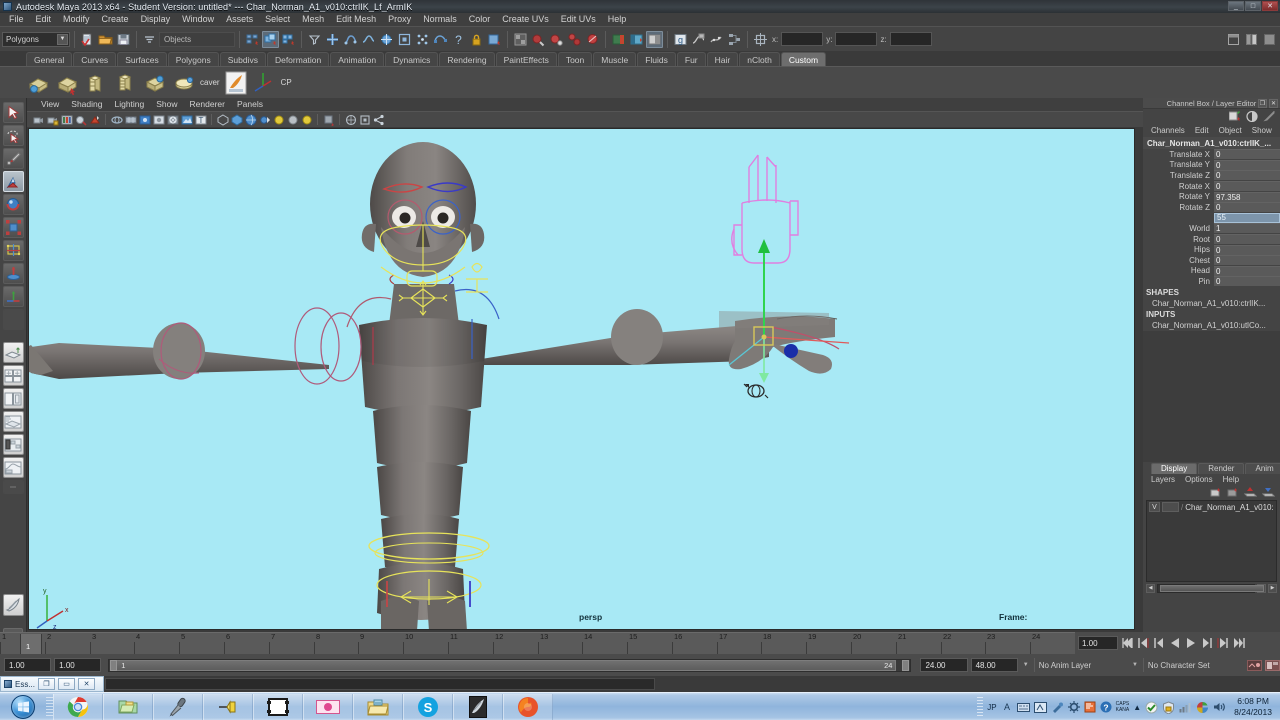 The image size is (1280, 720). I want to click on go-to-start-button, so click(1126, 643).